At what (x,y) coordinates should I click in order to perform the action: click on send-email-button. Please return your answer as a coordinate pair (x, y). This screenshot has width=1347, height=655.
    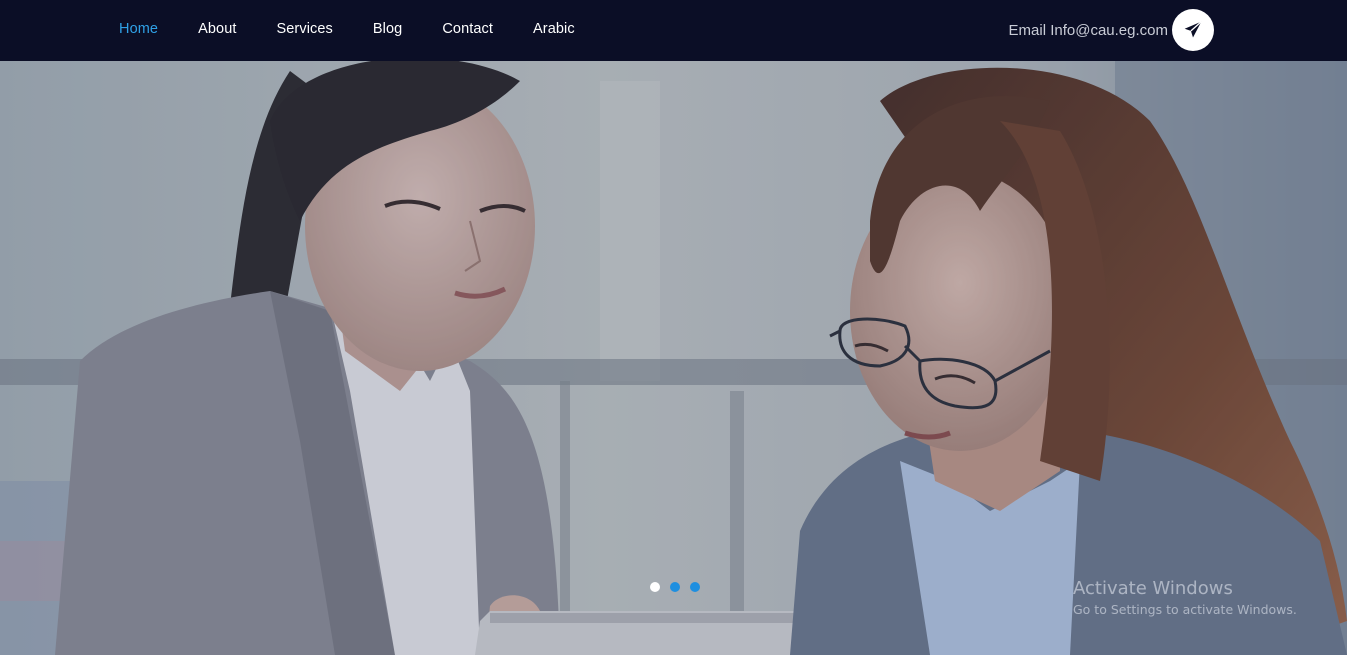
    Looking at the image, I should click on (1193, 30).